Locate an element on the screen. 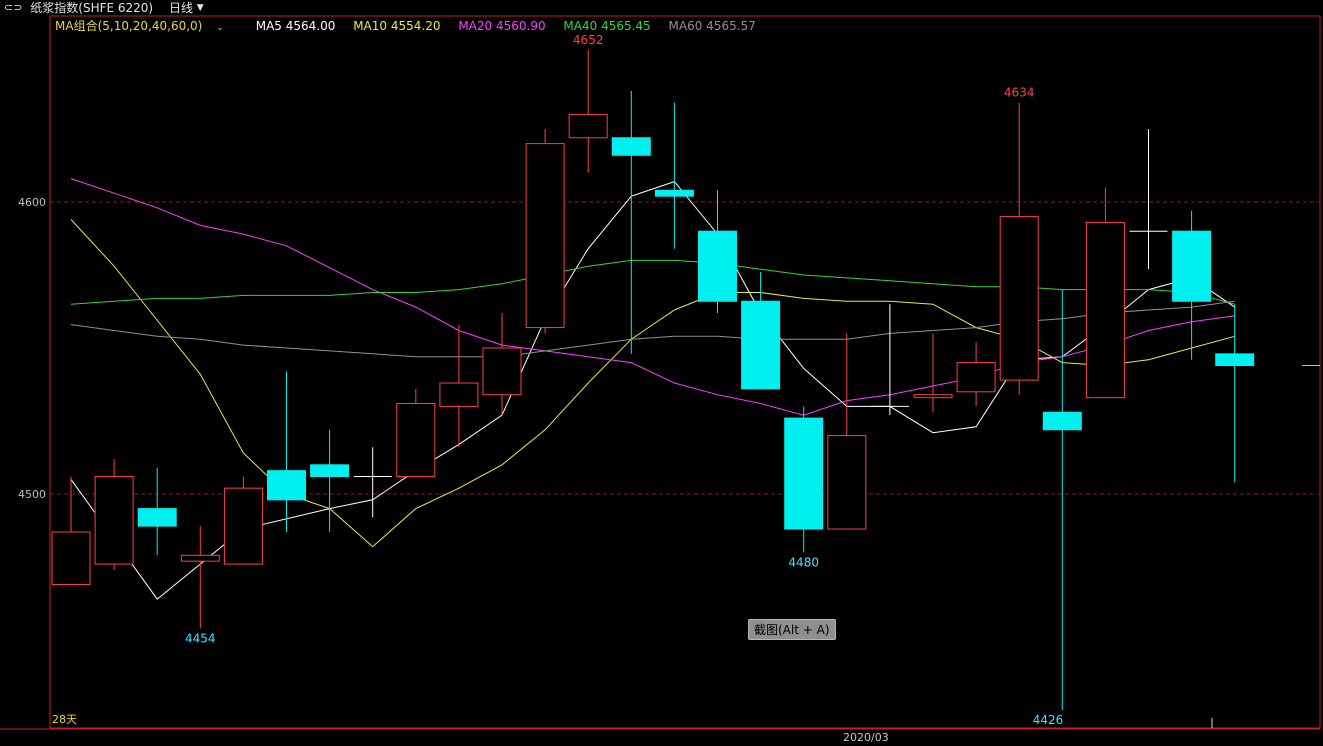 The height and width of the screenshot is (746, 1323). title-bar: ⊂⊃ 纸浆指数(SHFE 6220) 日线 ▼ is located at coordinates (661, 8).